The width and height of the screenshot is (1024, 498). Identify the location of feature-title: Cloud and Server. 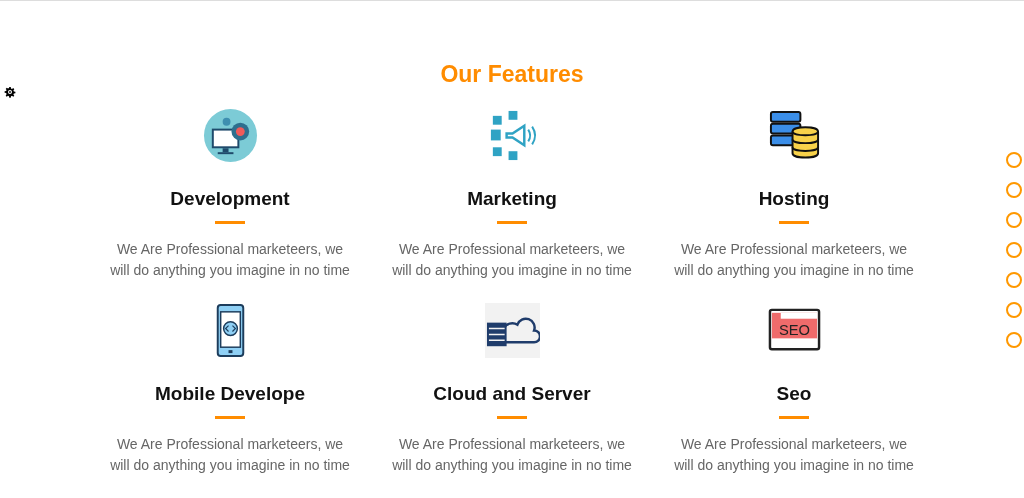
(512, 394).